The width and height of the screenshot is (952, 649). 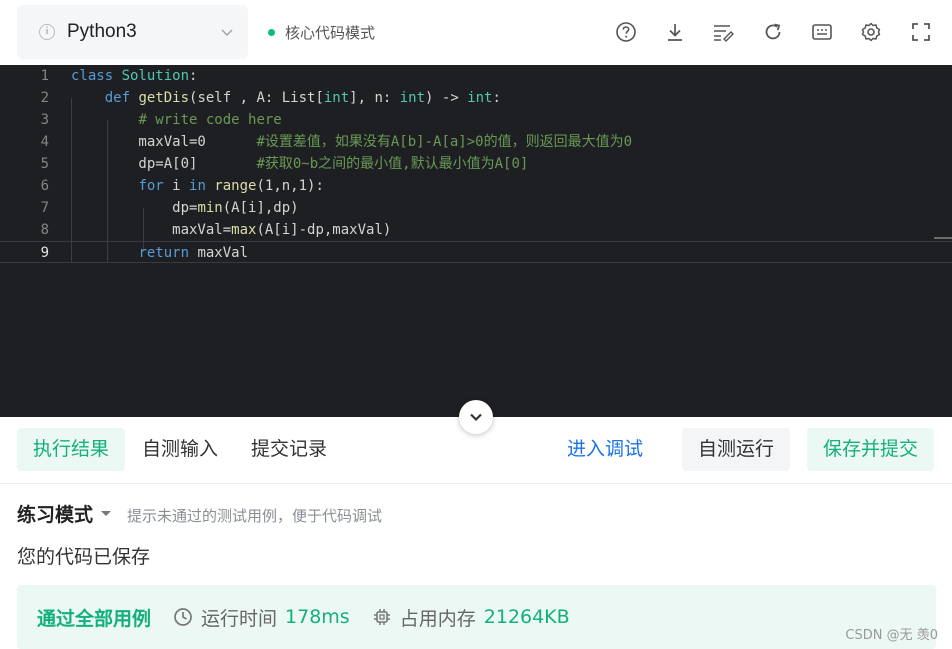 What do you see at coordinates (255, 516) in the screenshot?
I see `practice-hint: 提示未通过的测试用例，便于代码调试` at bounding box center [255, 516].